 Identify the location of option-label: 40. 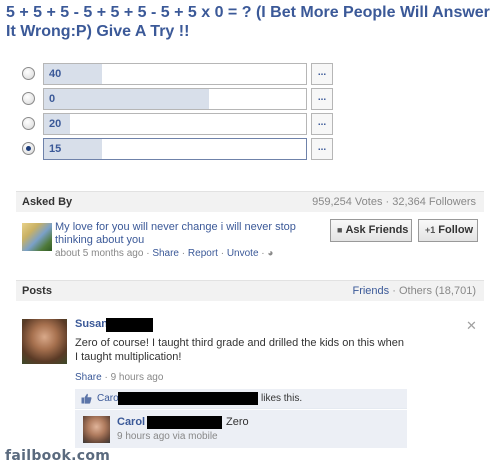
(55, 74).